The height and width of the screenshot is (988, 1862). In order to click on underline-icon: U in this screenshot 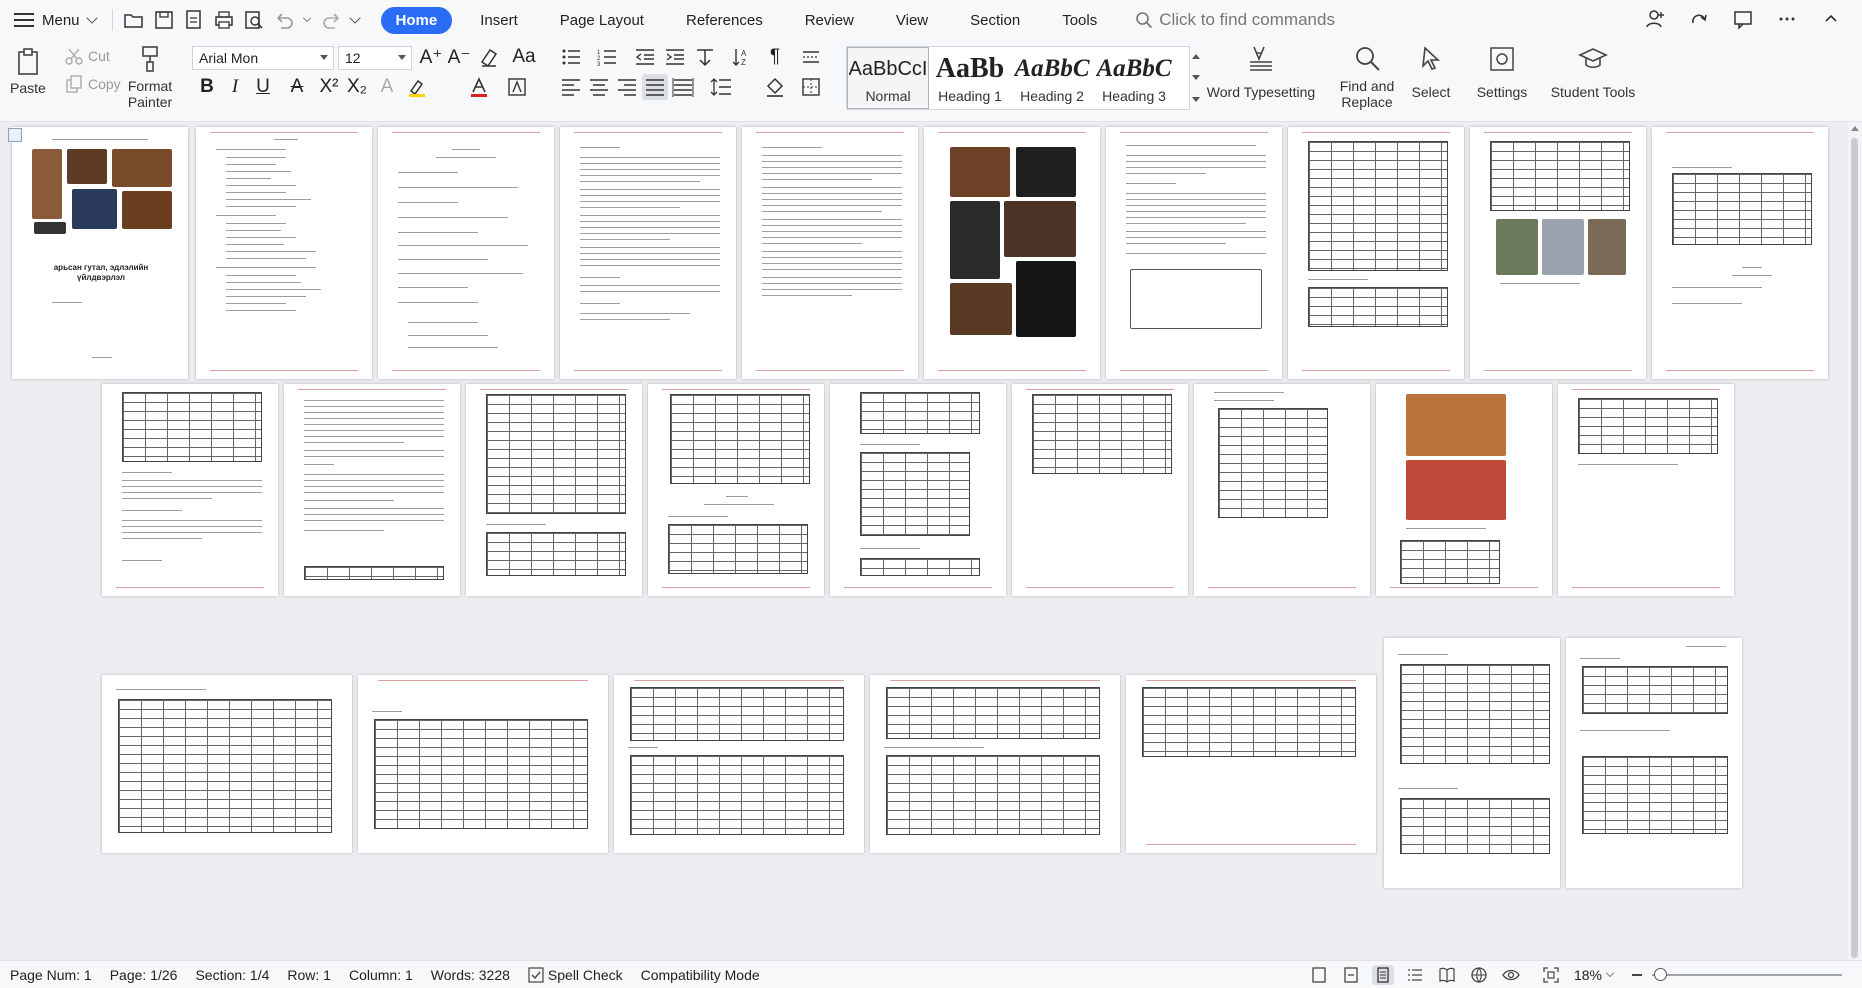, I will do `click(263, 87)`.